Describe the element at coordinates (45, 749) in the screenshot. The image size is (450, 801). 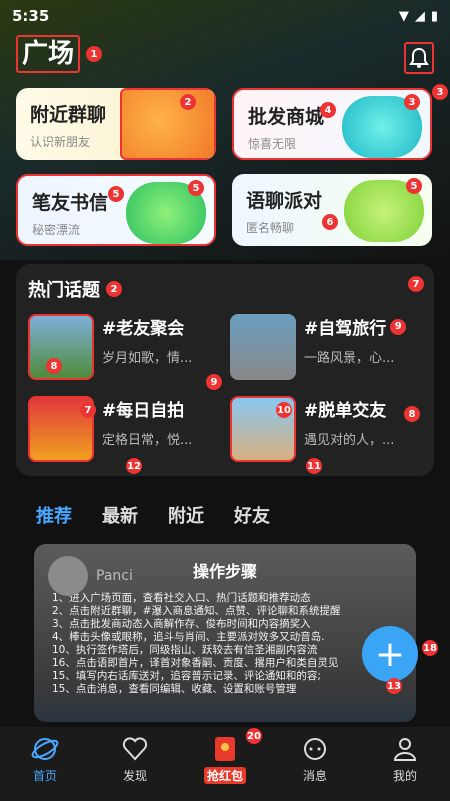
I see `planet-icon` at that location.